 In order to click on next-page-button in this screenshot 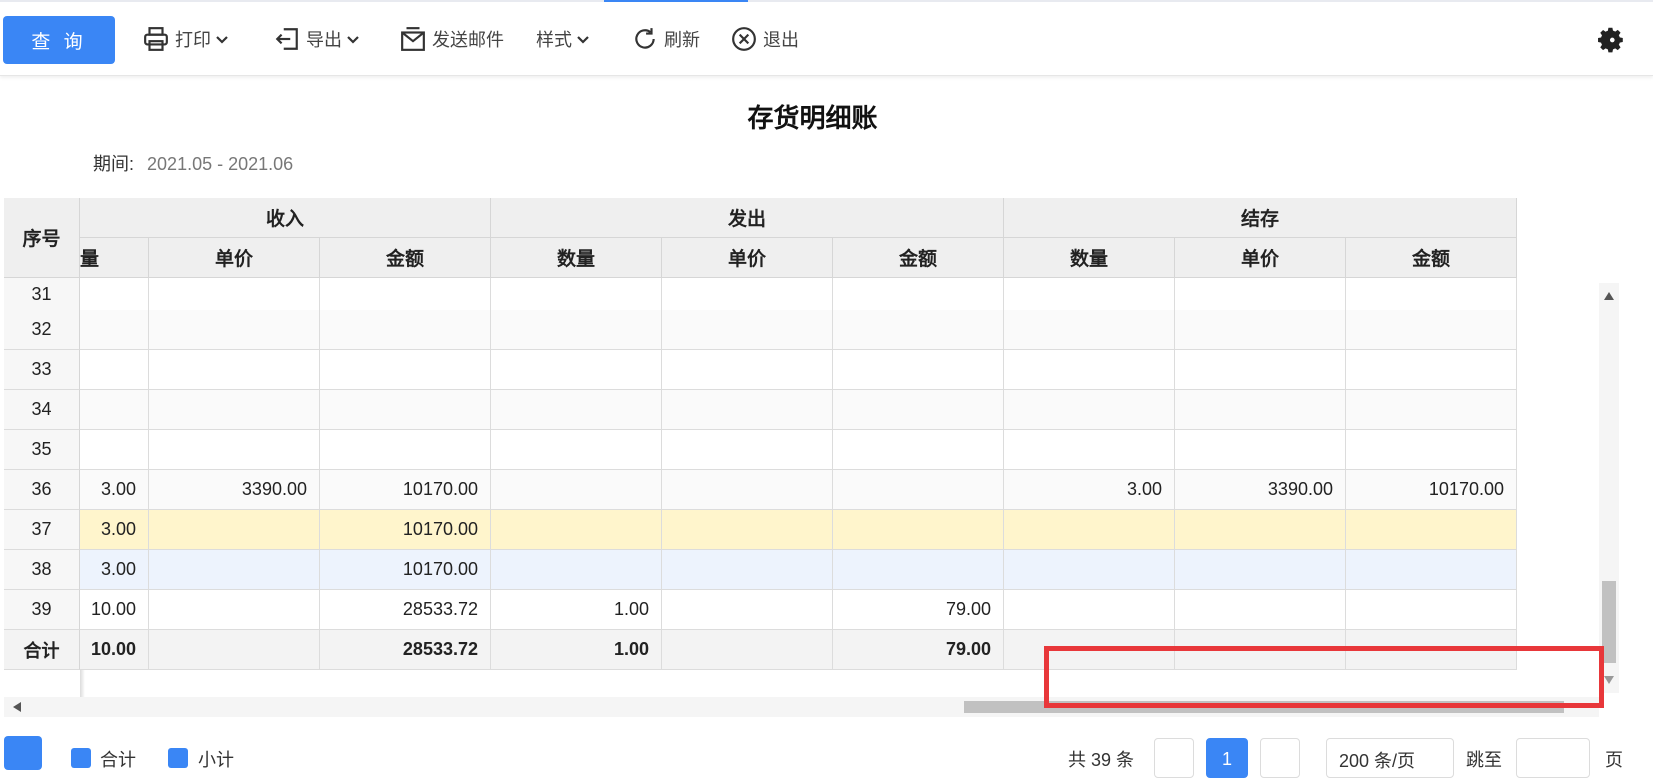, I will do `click(1280, 758)`.